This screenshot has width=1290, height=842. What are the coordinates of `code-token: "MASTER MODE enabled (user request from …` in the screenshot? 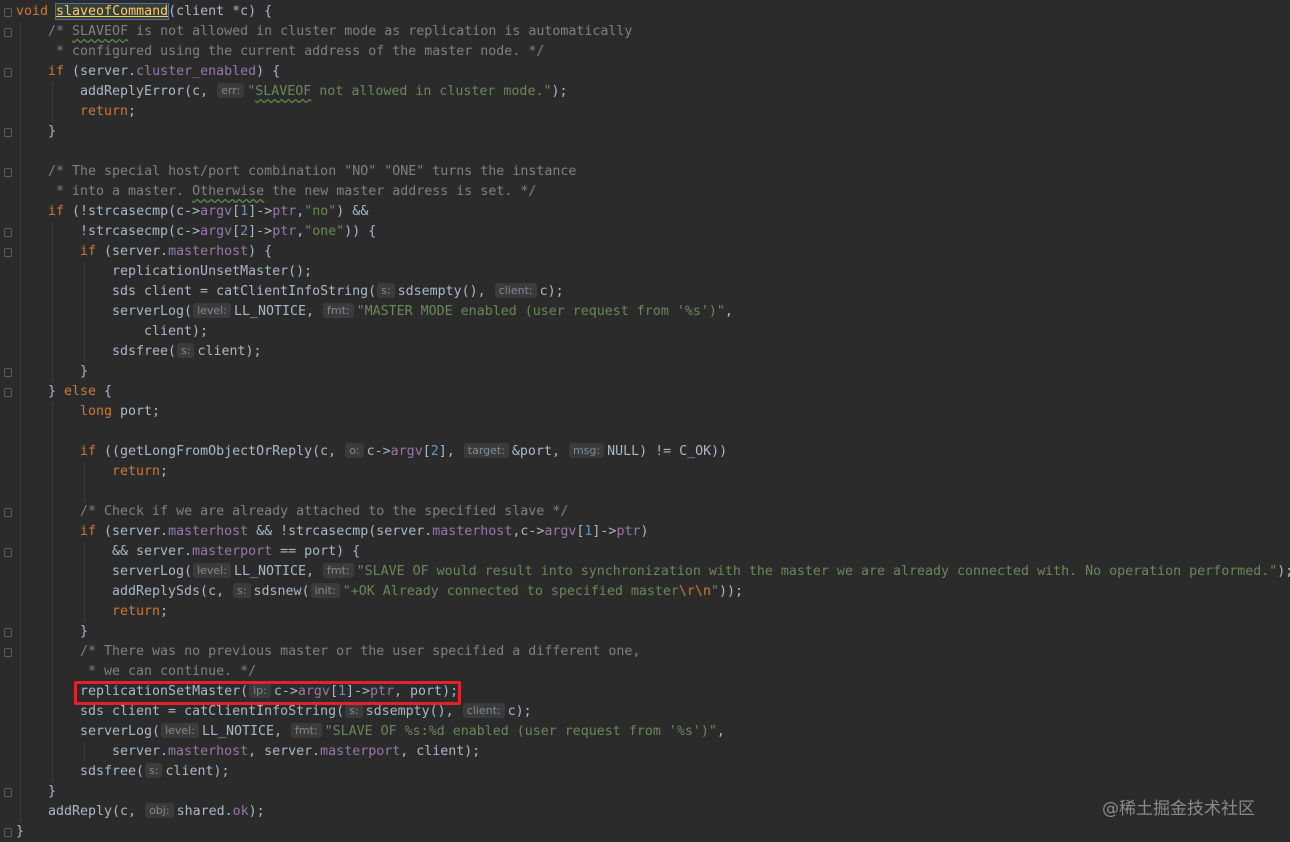 It's located at (540, 311).